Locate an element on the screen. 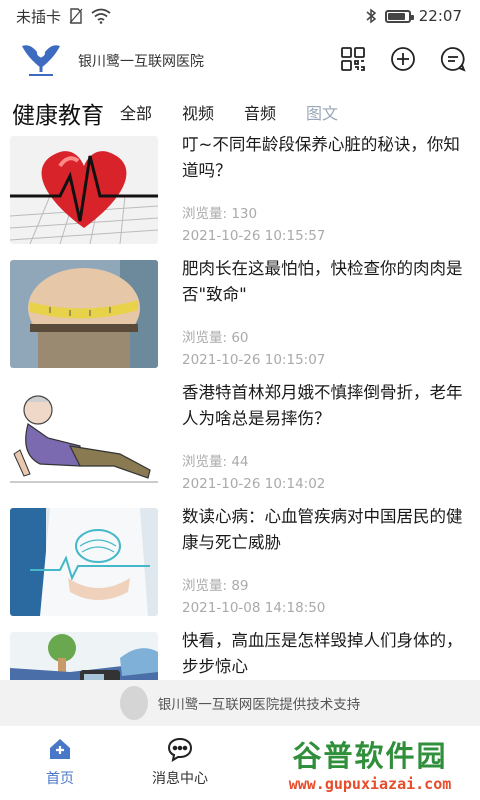 Image resolution: width=480 pixels, height=800 pixels. tab-audio: 音频 is located at coordinates (260, 115).